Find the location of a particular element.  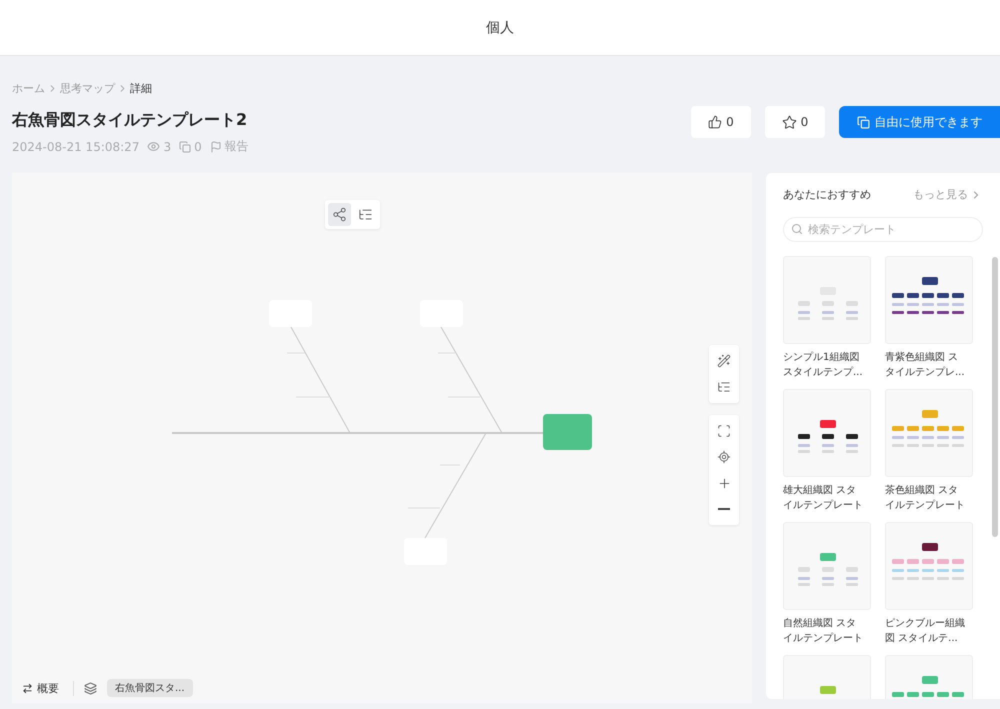

panel-heading: あなたにおすすめ is located at coordinates (827, 194).